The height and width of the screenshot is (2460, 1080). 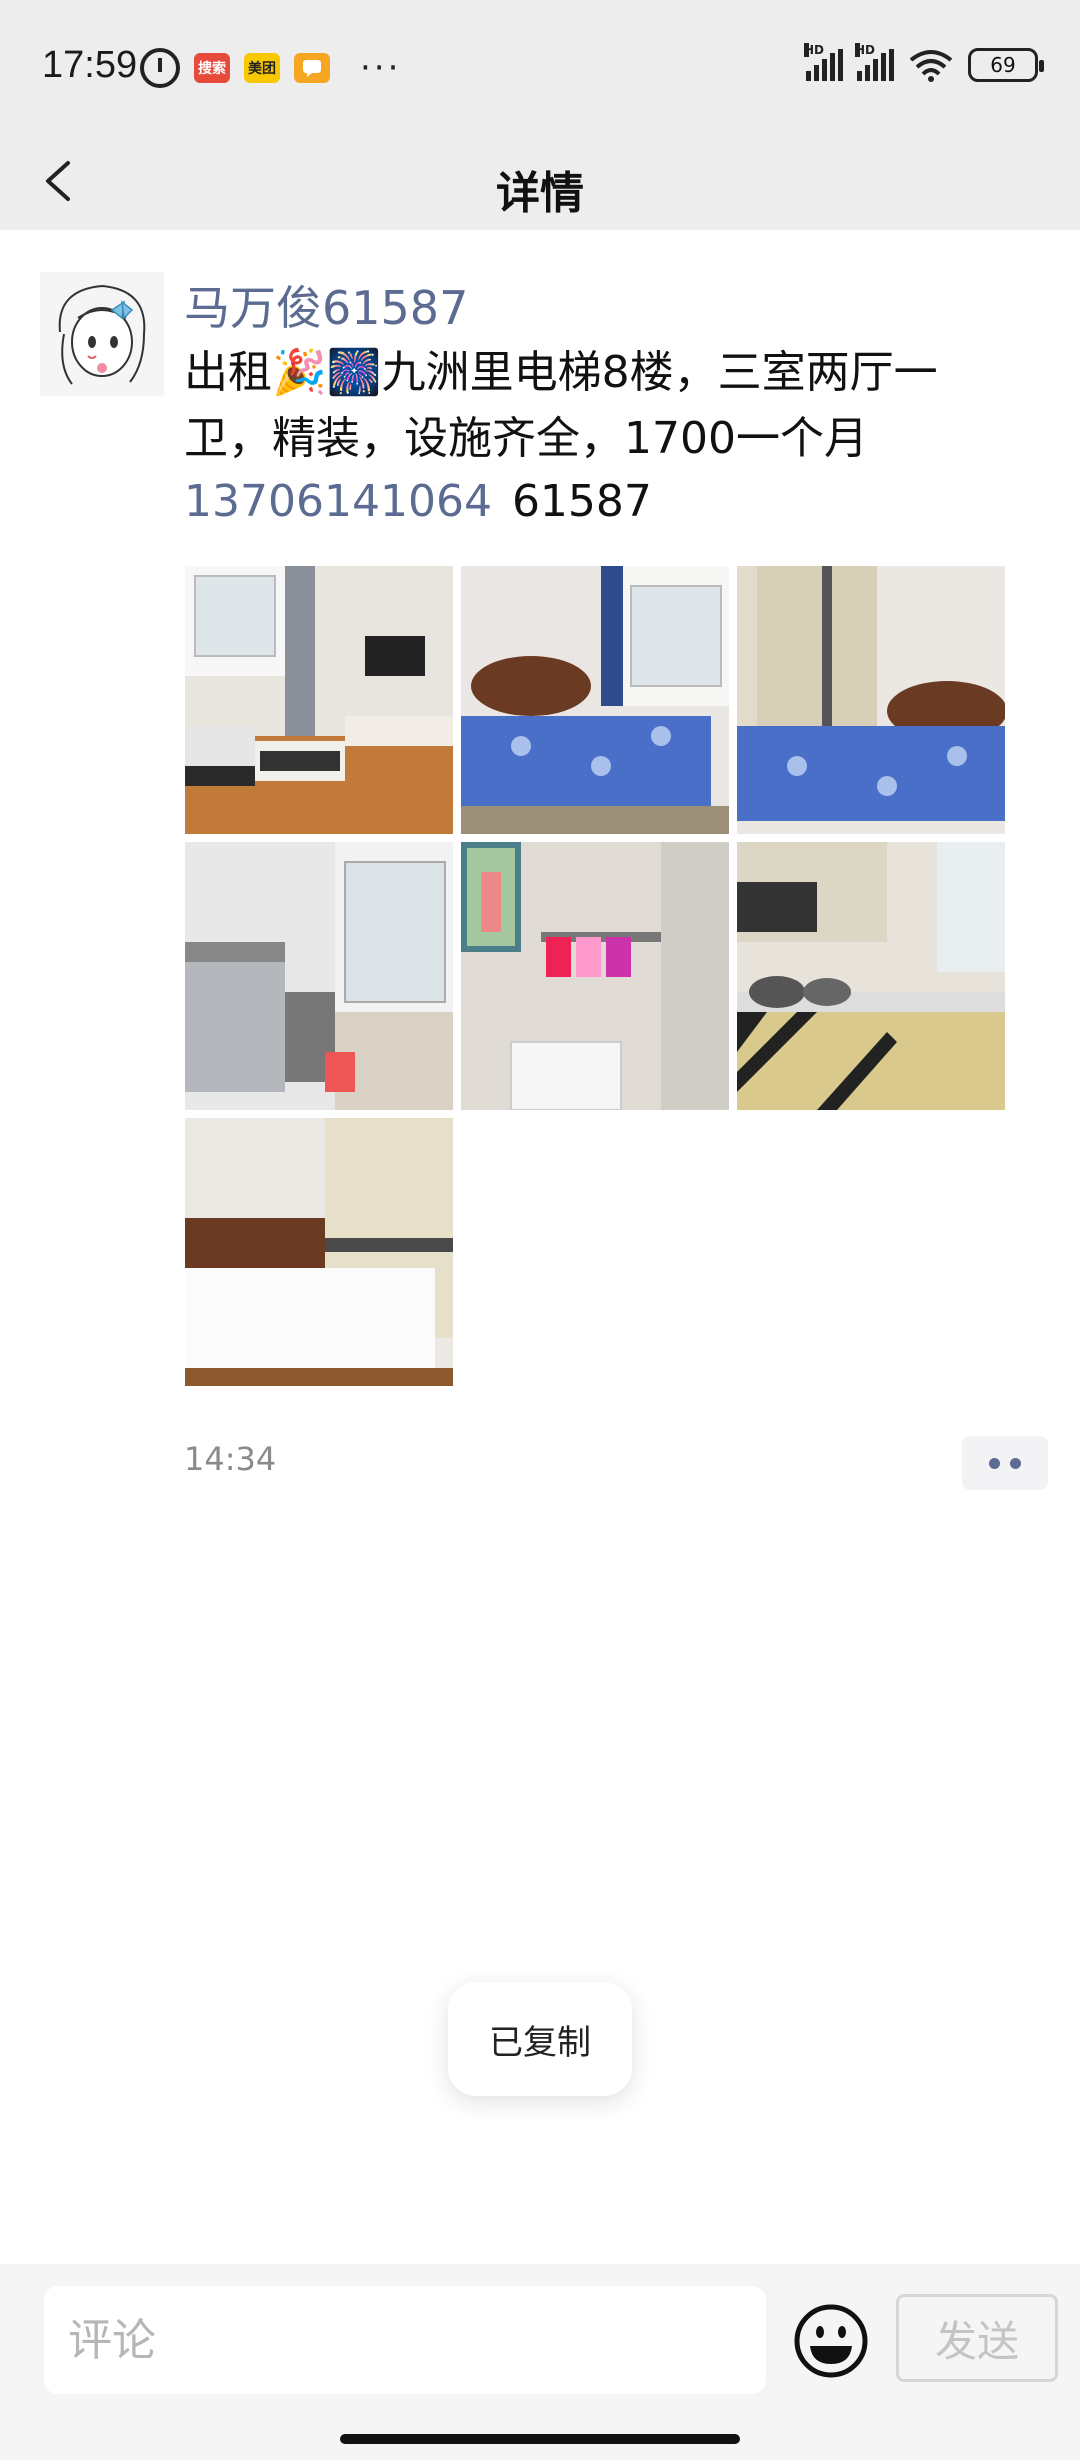 What do you see at coordinates (90, 65) in the screenshot?
I see `status-time: 17:59` at bounding box center [90, 65].